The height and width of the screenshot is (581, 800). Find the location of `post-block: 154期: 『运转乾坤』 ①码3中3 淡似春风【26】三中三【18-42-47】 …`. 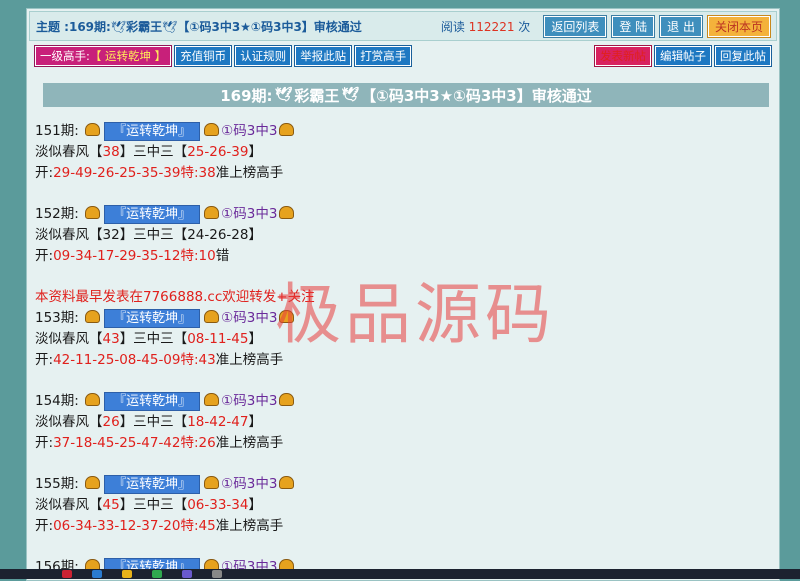

post-block: 154期: 『运转乾坤』 ①码3中3 淡似春风【26】三中三【18-42-47】 … is located at coordinates (400, 422).